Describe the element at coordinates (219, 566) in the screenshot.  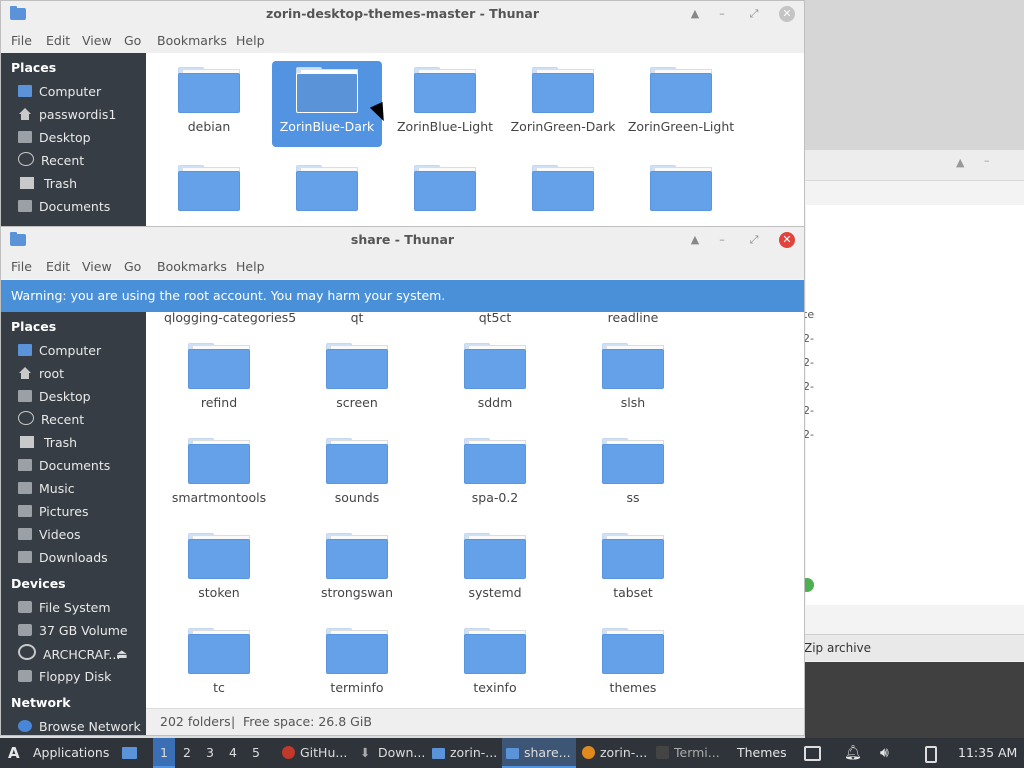
I see `folder-item: stoken` at that location.